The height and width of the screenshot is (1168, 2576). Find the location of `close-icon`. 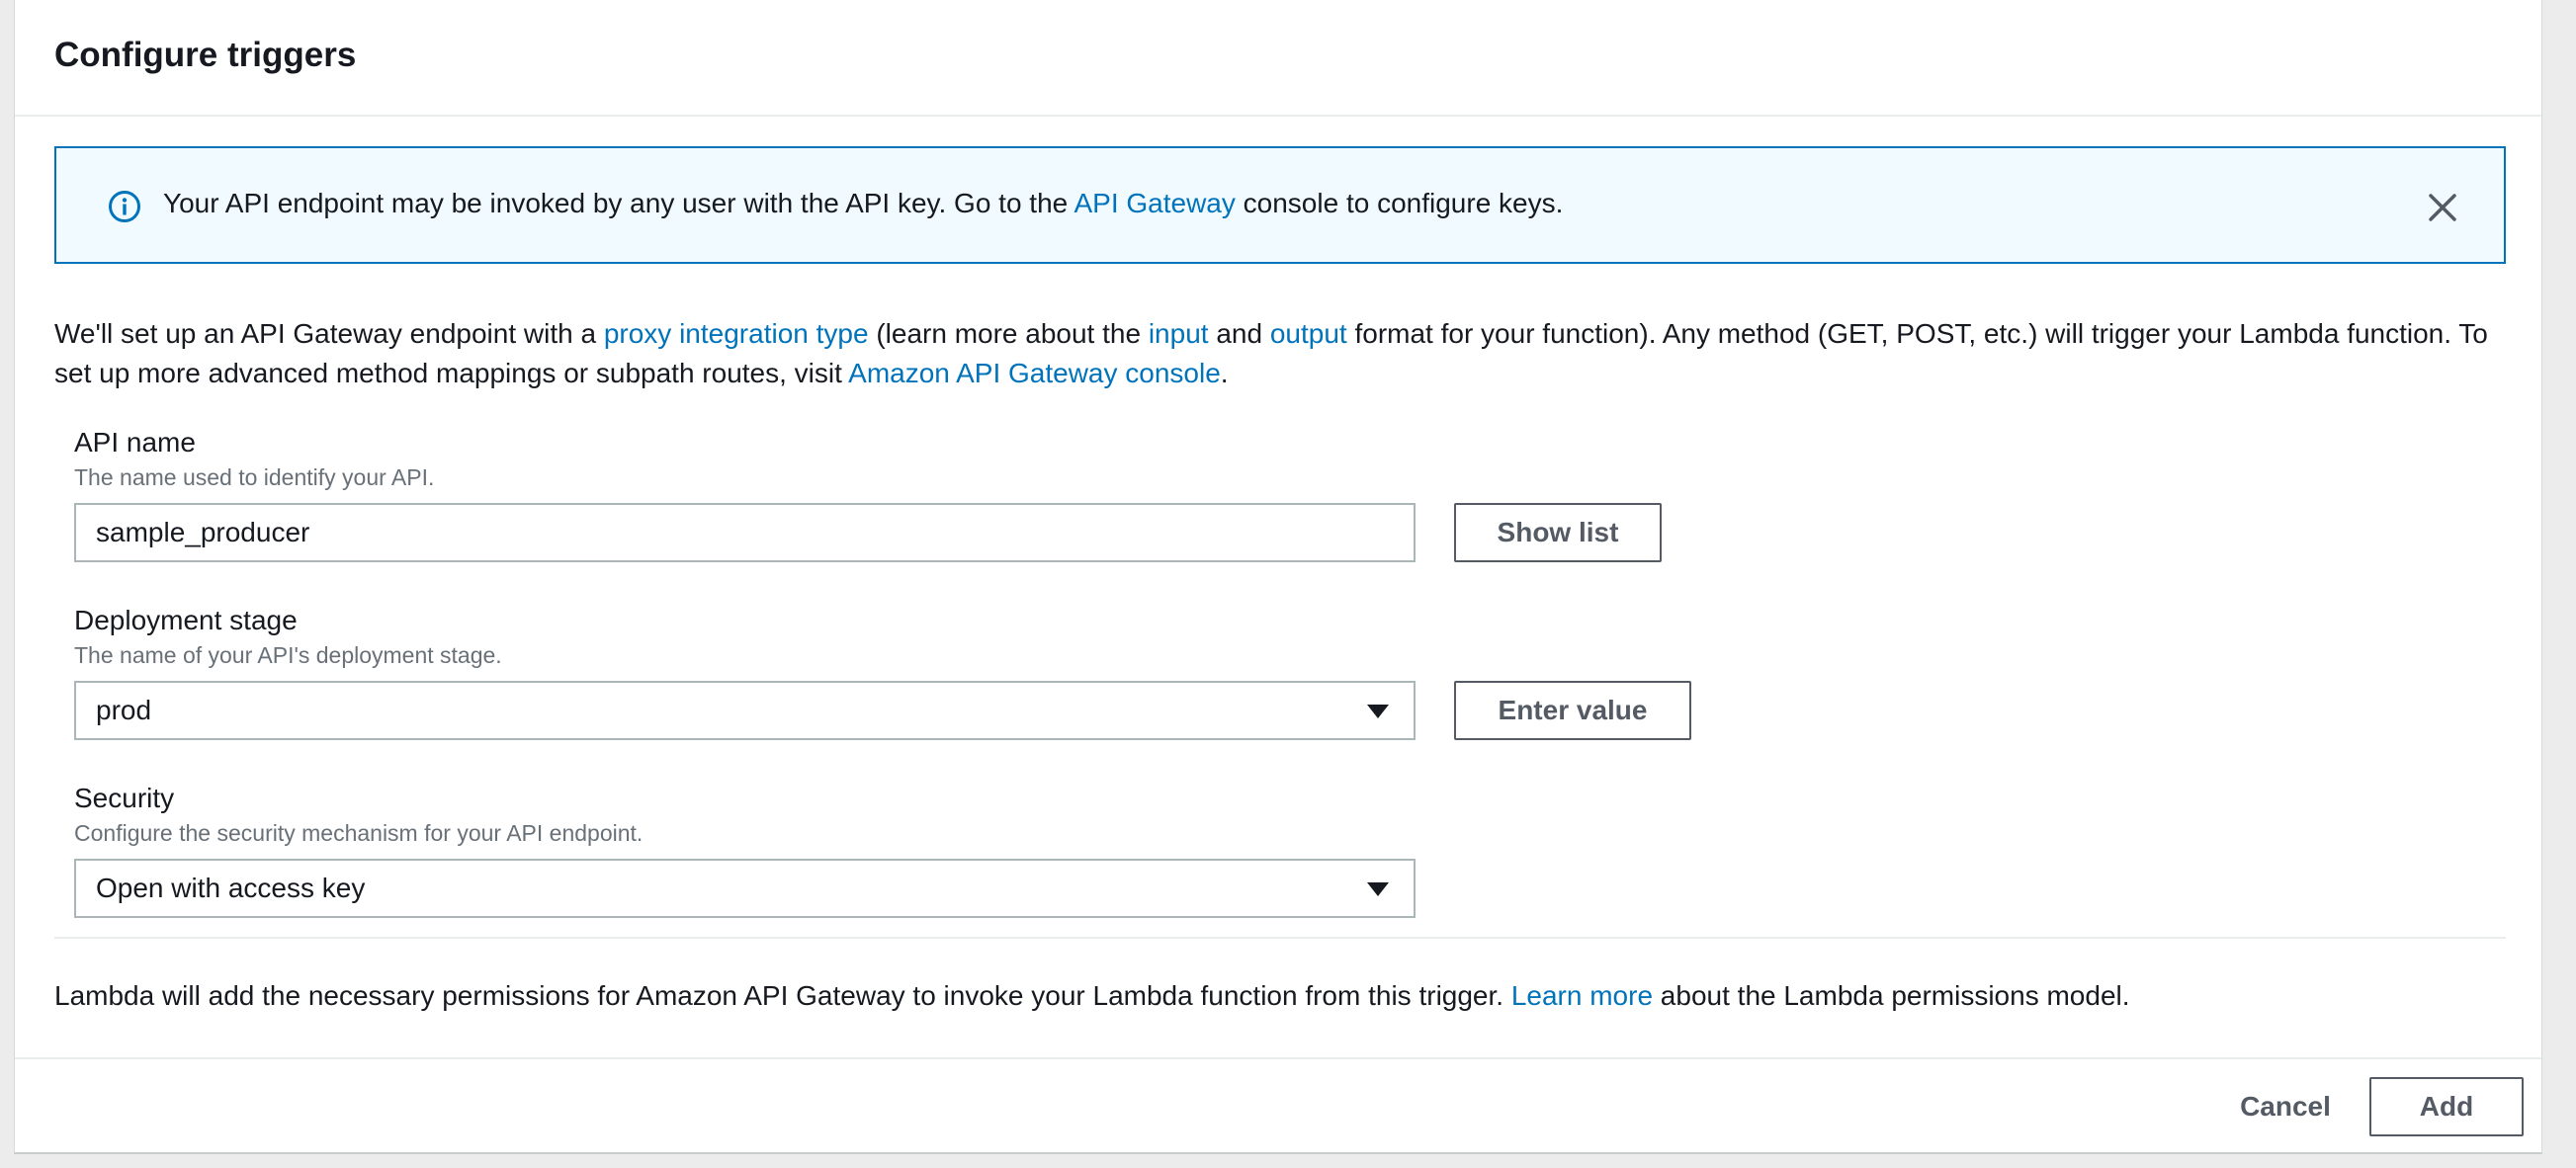

close-icon is located at coordinates (2442, 208).